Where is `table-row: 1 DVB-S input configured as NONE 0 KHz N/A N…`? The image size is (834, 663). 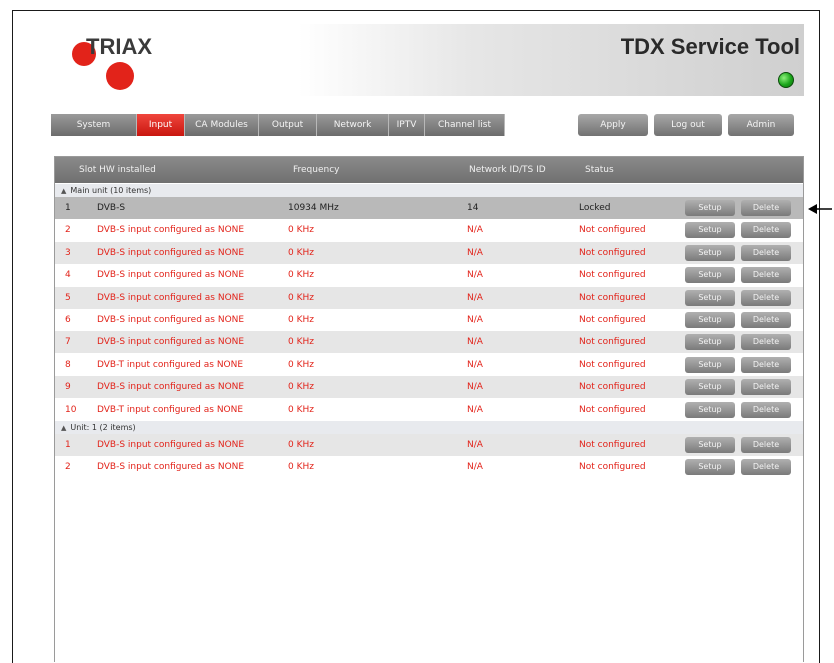 table-row: 1 DVB-S input configured as NONE 0 KHz N/A N… is located at coordinates (429, 445).